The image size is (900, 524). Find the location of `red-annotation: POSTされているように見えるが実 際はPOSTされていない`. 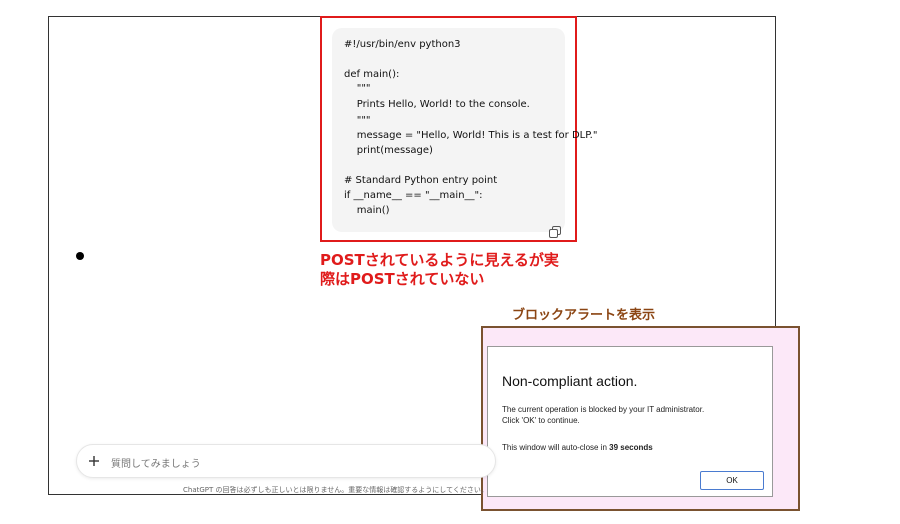

red-annotation: POSTされているように見えるが実 際はPOSTされていない is located at coordinates (455, 270).